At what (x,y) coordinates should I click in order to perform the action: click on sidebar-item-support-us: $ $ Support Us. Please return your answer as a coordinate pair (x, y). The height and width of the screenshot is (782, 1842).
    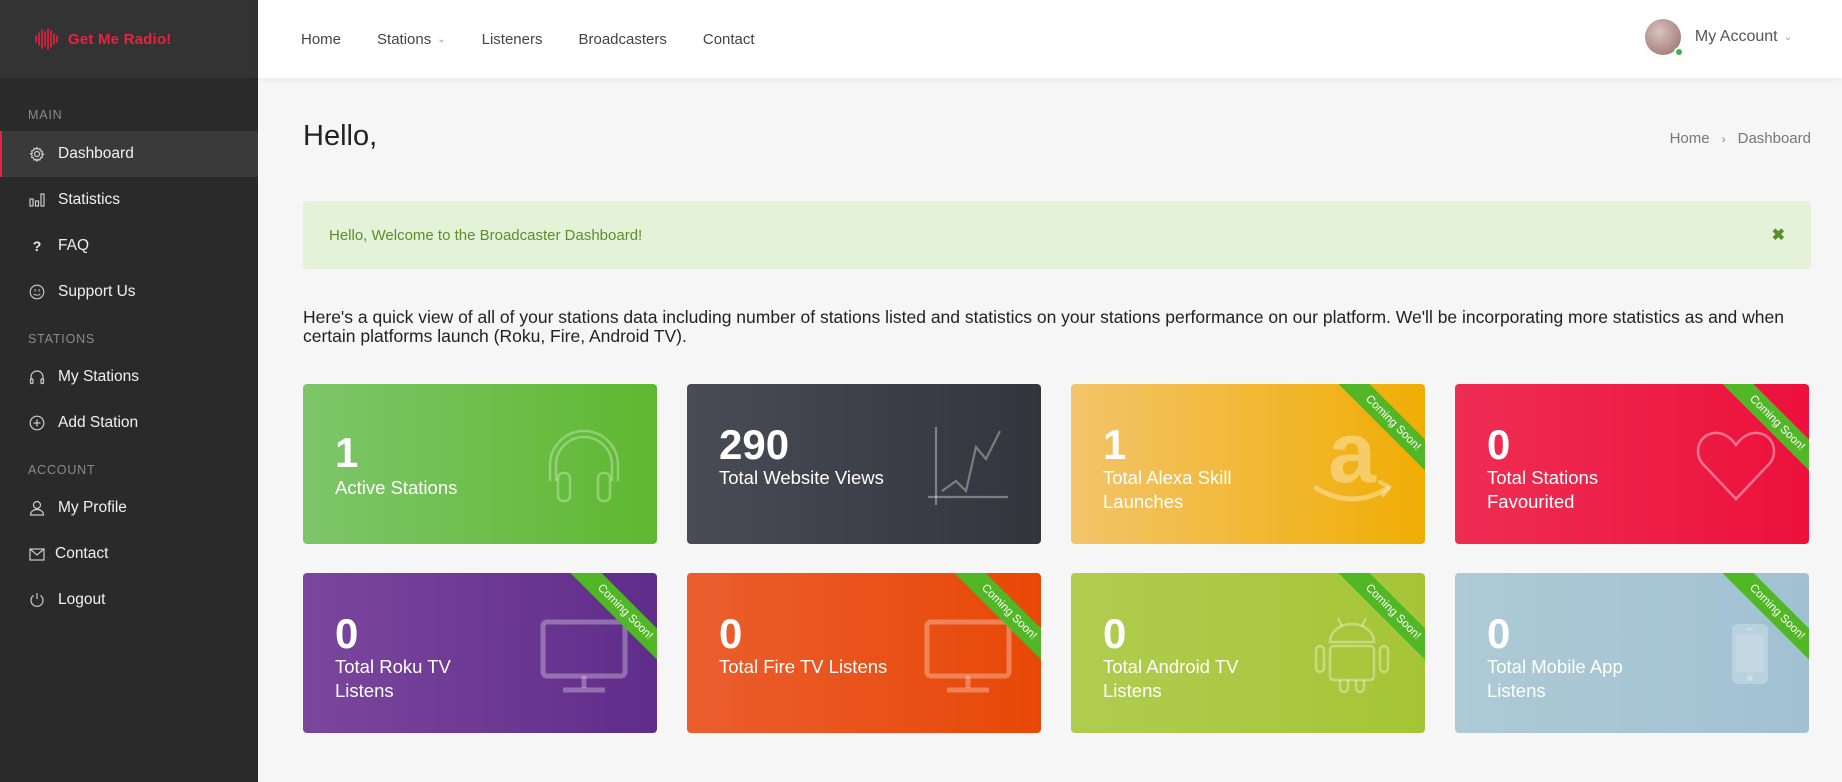
    Looking at the image, I should click on (129, 292).